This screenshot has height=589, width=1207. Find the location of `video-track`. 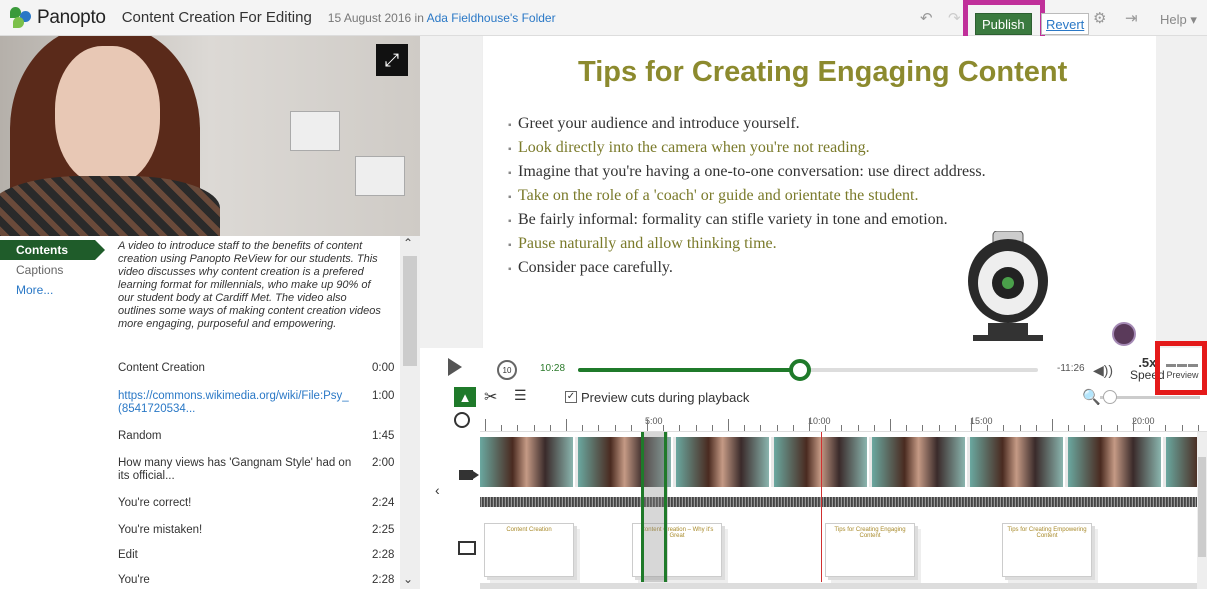

video-track is located at coordinates (838, 462).